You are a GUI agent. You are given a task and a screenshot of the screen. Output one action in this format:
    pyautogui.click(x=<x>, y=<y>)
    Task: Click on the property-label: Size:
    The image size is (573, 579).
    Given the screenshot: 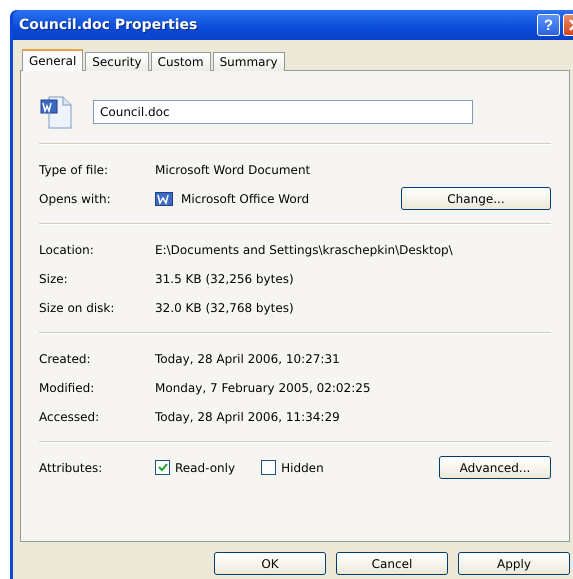 What is the action you would take?
    pyautogui.click(x=54, y=279)
    